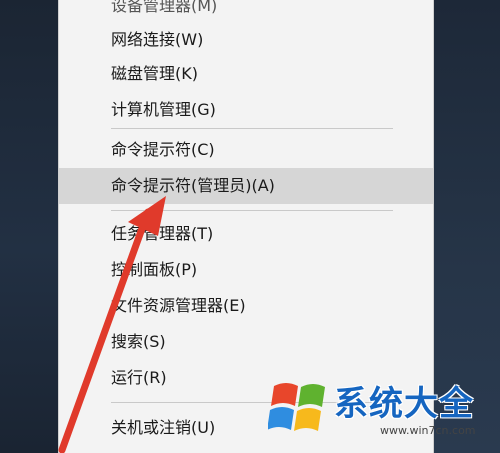  Describe the element at coordinates (428, 430) in the screenshot. I see `watermark-url: www.win7cn.com` at that location.